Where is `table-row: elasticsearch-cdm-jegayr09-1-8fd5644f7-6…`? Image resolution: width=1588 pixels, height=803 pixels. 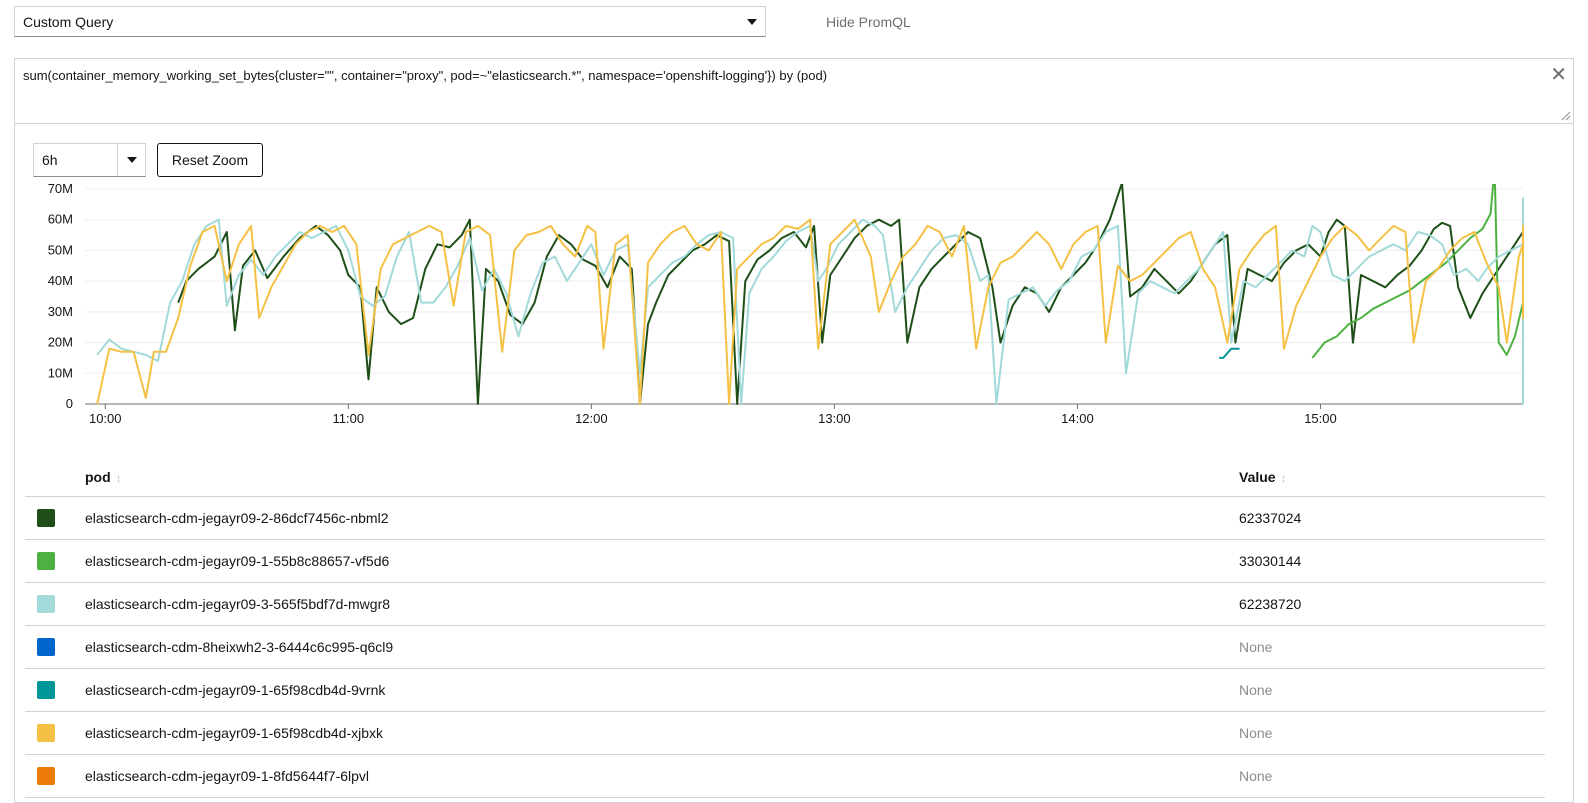 table-row: elasticsearch-cdm-jegayr09-1-8fd5644f7-6… is located at coordinates (785, 776).